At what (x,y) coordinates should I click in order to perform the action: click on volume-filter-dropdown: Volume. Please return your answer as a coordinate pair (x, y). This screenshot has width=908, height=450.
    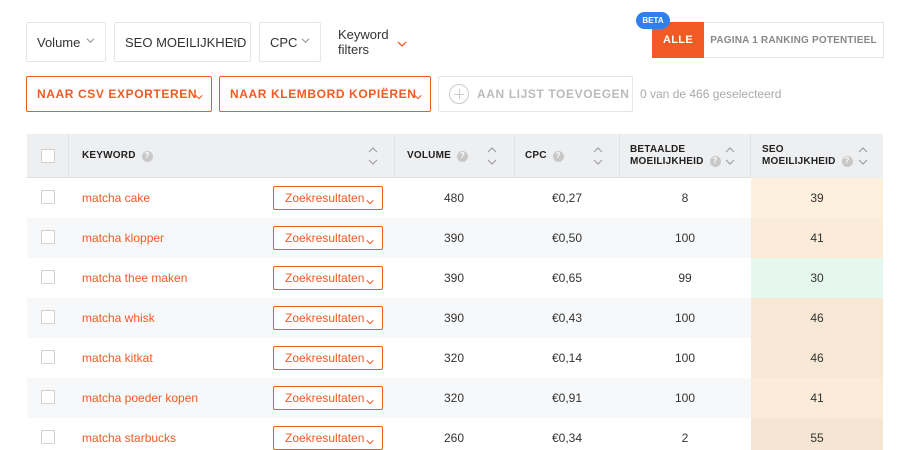
    Looking at the image, I should click on (66, 42).